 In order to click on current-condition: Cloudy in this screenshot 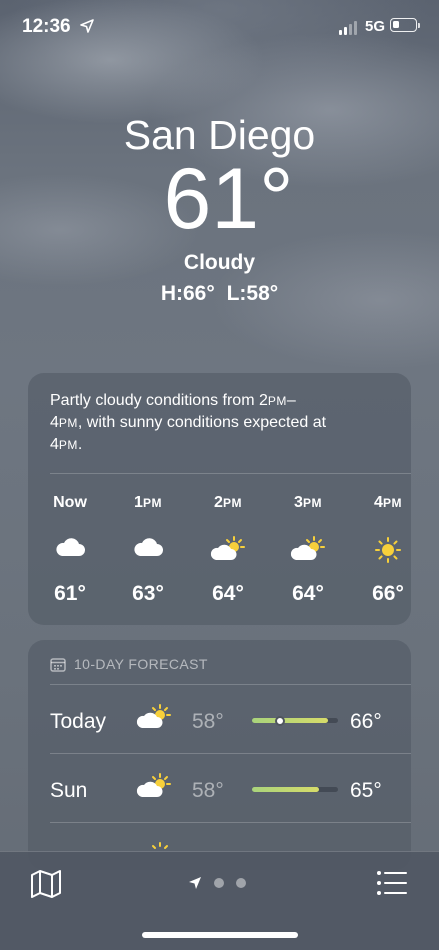, I will do `click(219, 262)`.